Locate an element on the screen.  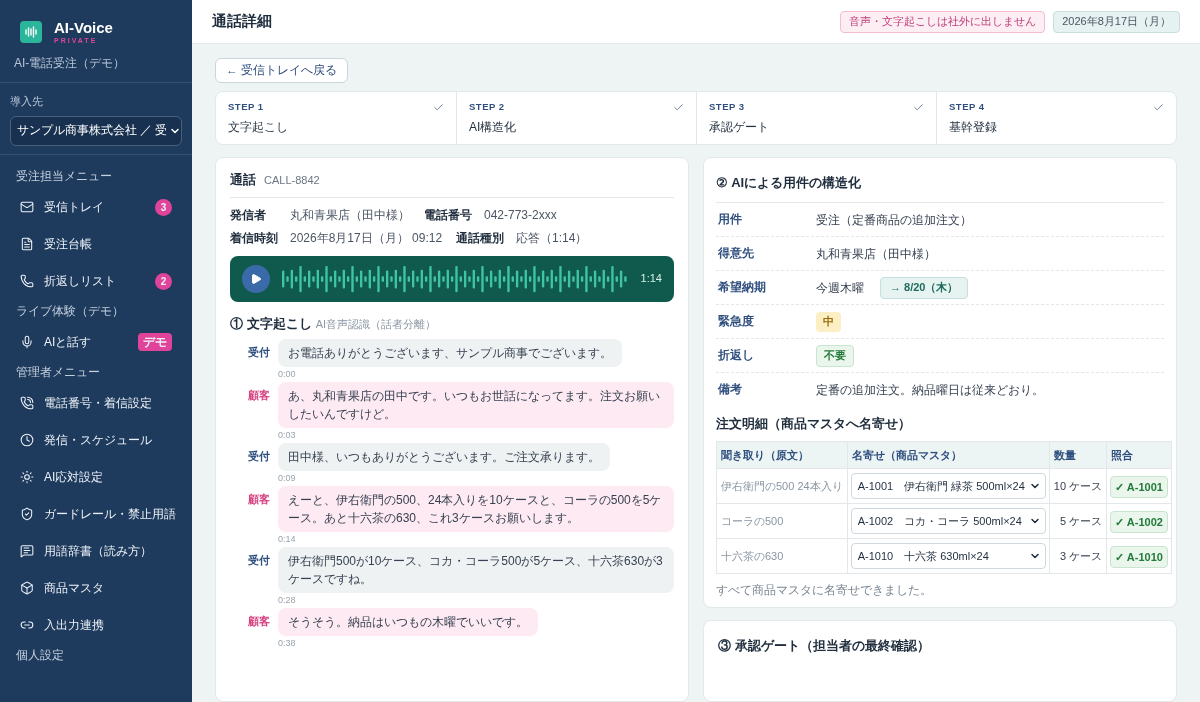
product-select: A-1002 コカ・コーラ 500ml×24 is located at coordinates (948, 520).